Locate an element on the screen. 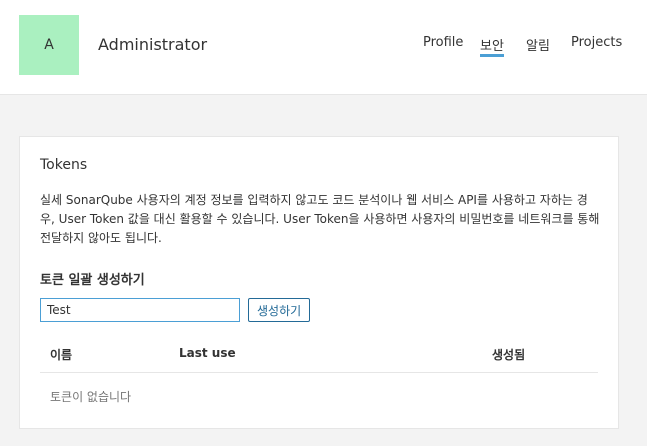 This screenshot has height=446, width=647. tab-notifications: 알림 is located at coordinates (538, 44).